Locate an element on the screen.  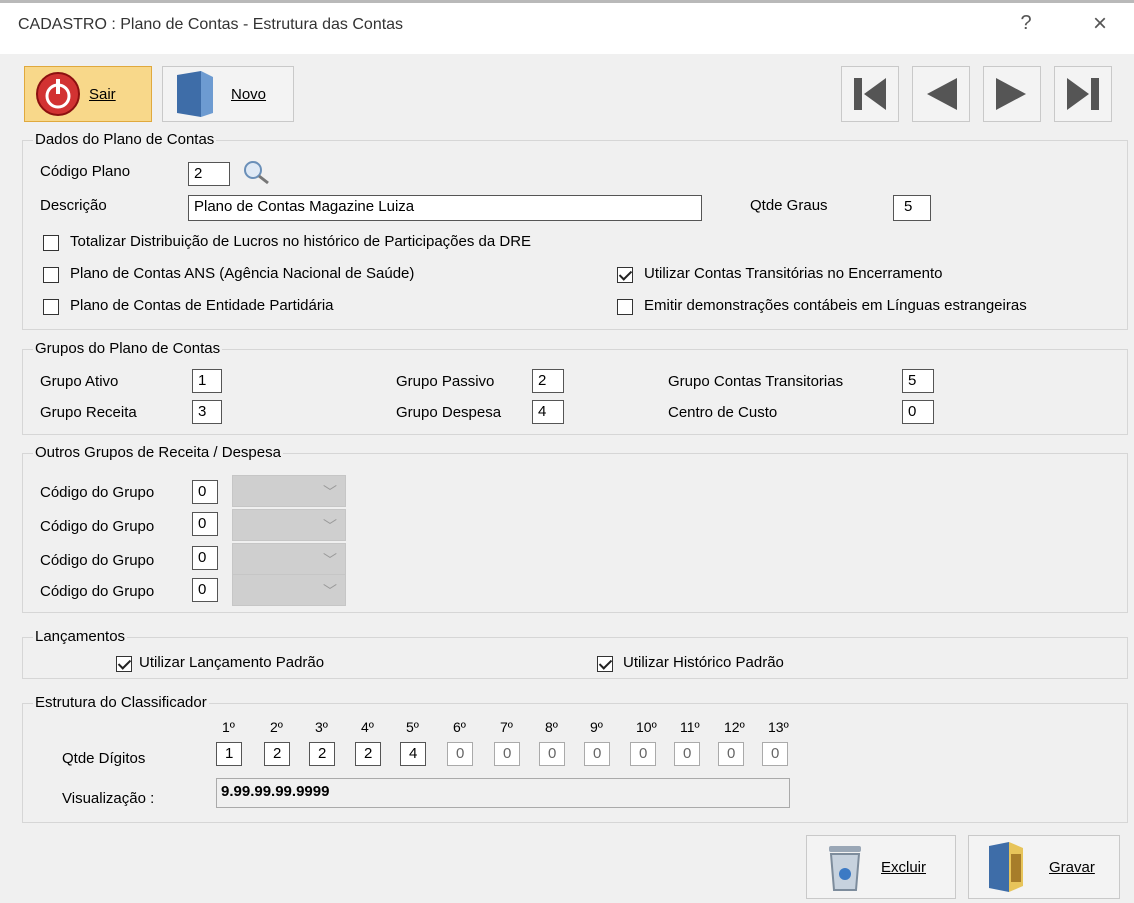
last-record-button is located at coordinates (1083, 94).